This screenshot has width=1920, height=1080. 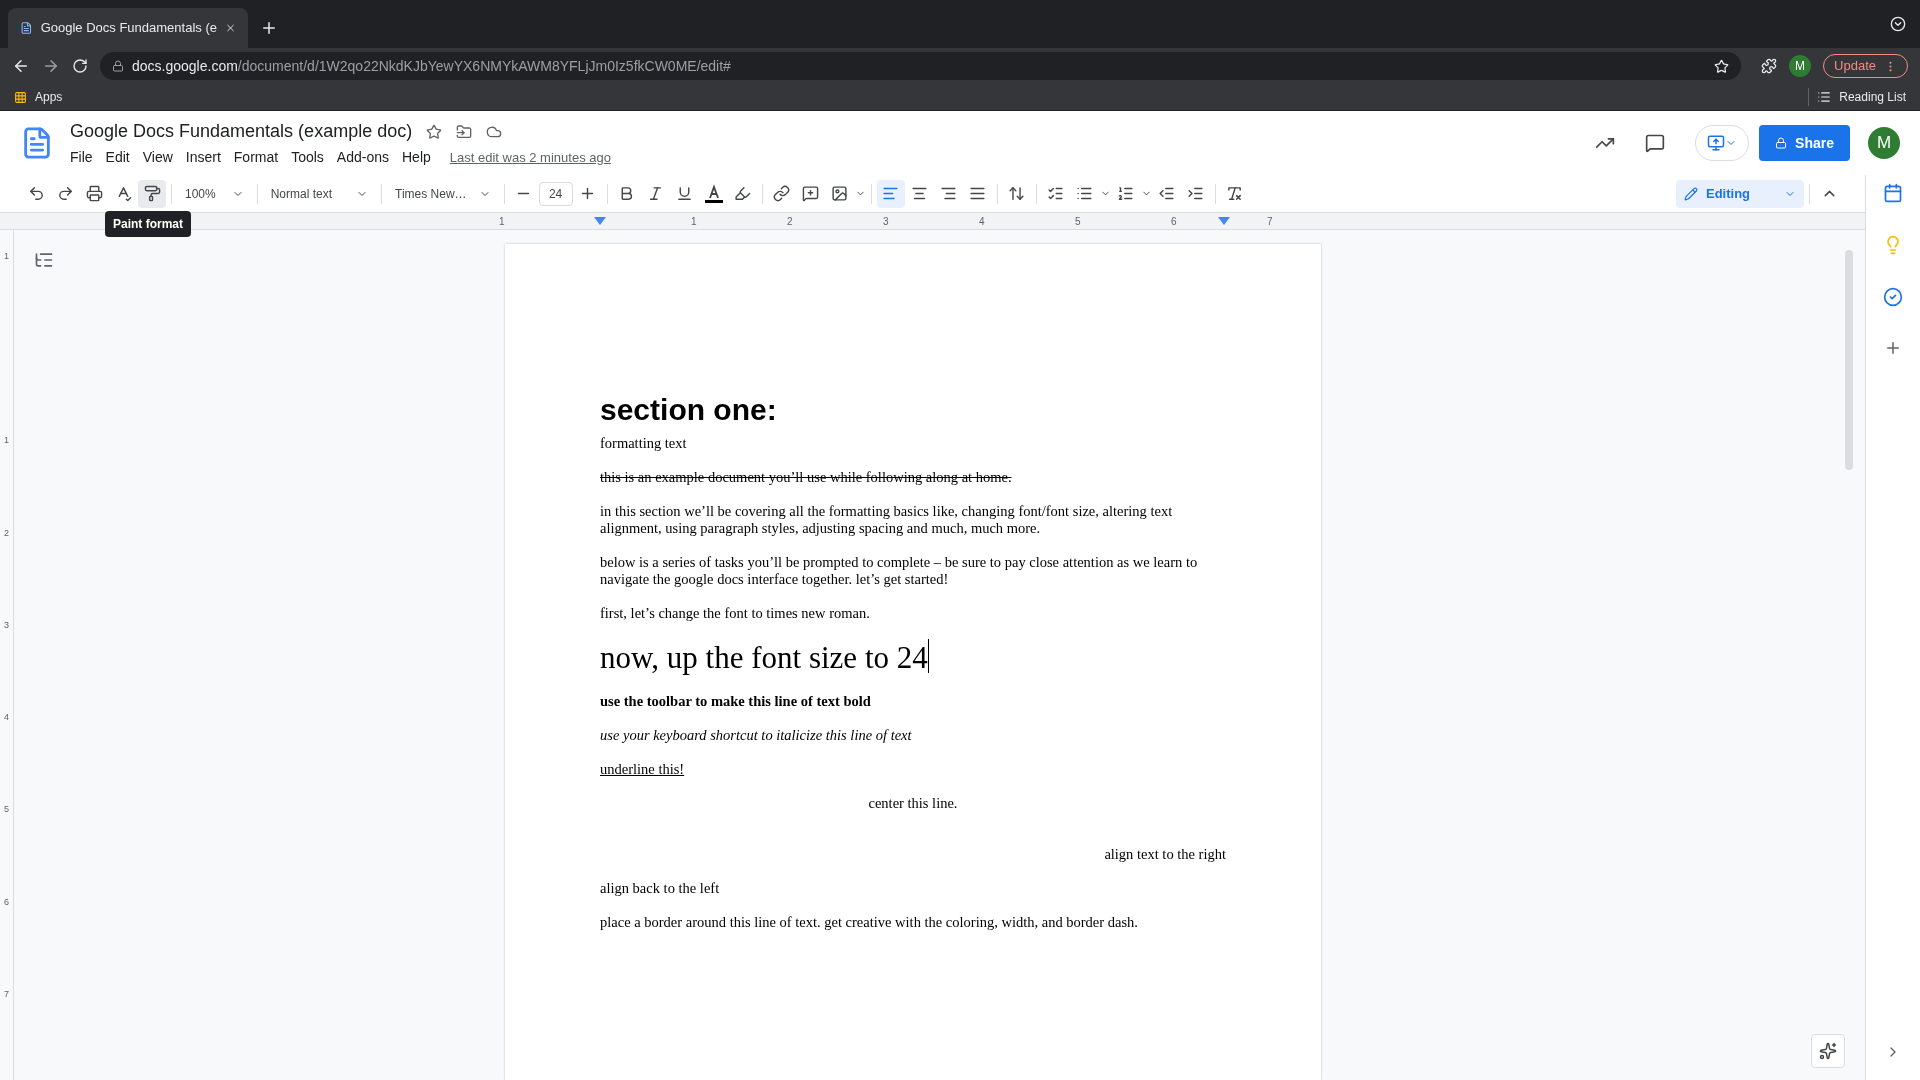 What do you see at coordinates (49, 97) in the screenshot?
I see `bookmark-item: Apps` at bounding box center [49, 97].